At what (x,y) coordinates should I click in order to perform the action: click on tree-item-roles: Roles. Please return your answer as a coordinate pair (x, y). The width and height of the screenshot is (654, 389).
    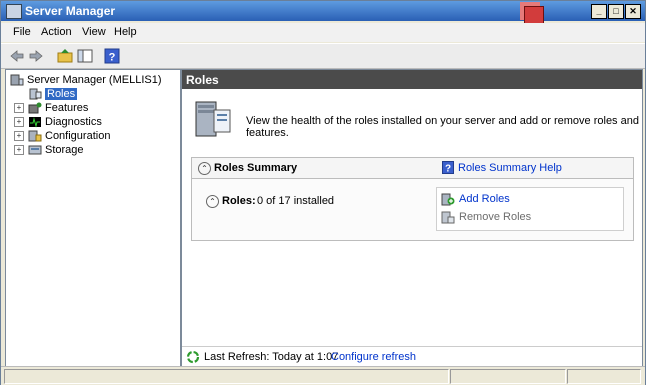
    Looking at the image, I should click on (53, 94).